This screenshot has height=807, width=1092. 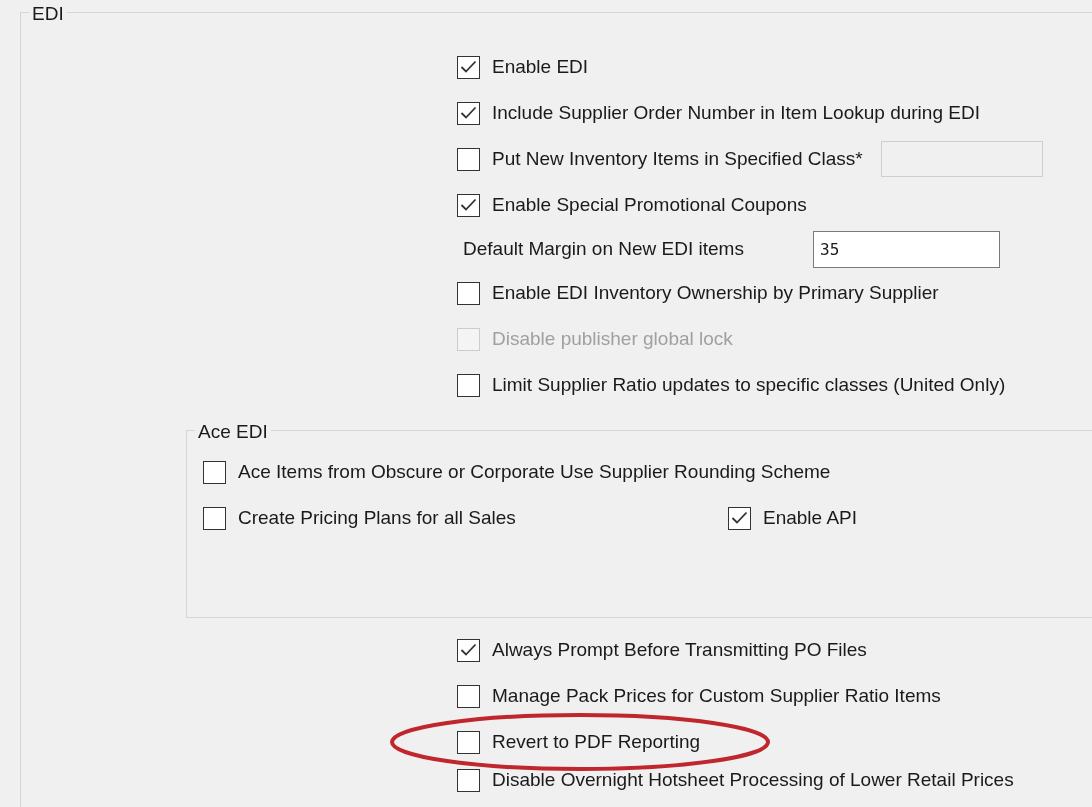 What do you see at coordinates (906, 249) in the screenshot?
I see `margin-field: 35` at bounding box center [906, 249].